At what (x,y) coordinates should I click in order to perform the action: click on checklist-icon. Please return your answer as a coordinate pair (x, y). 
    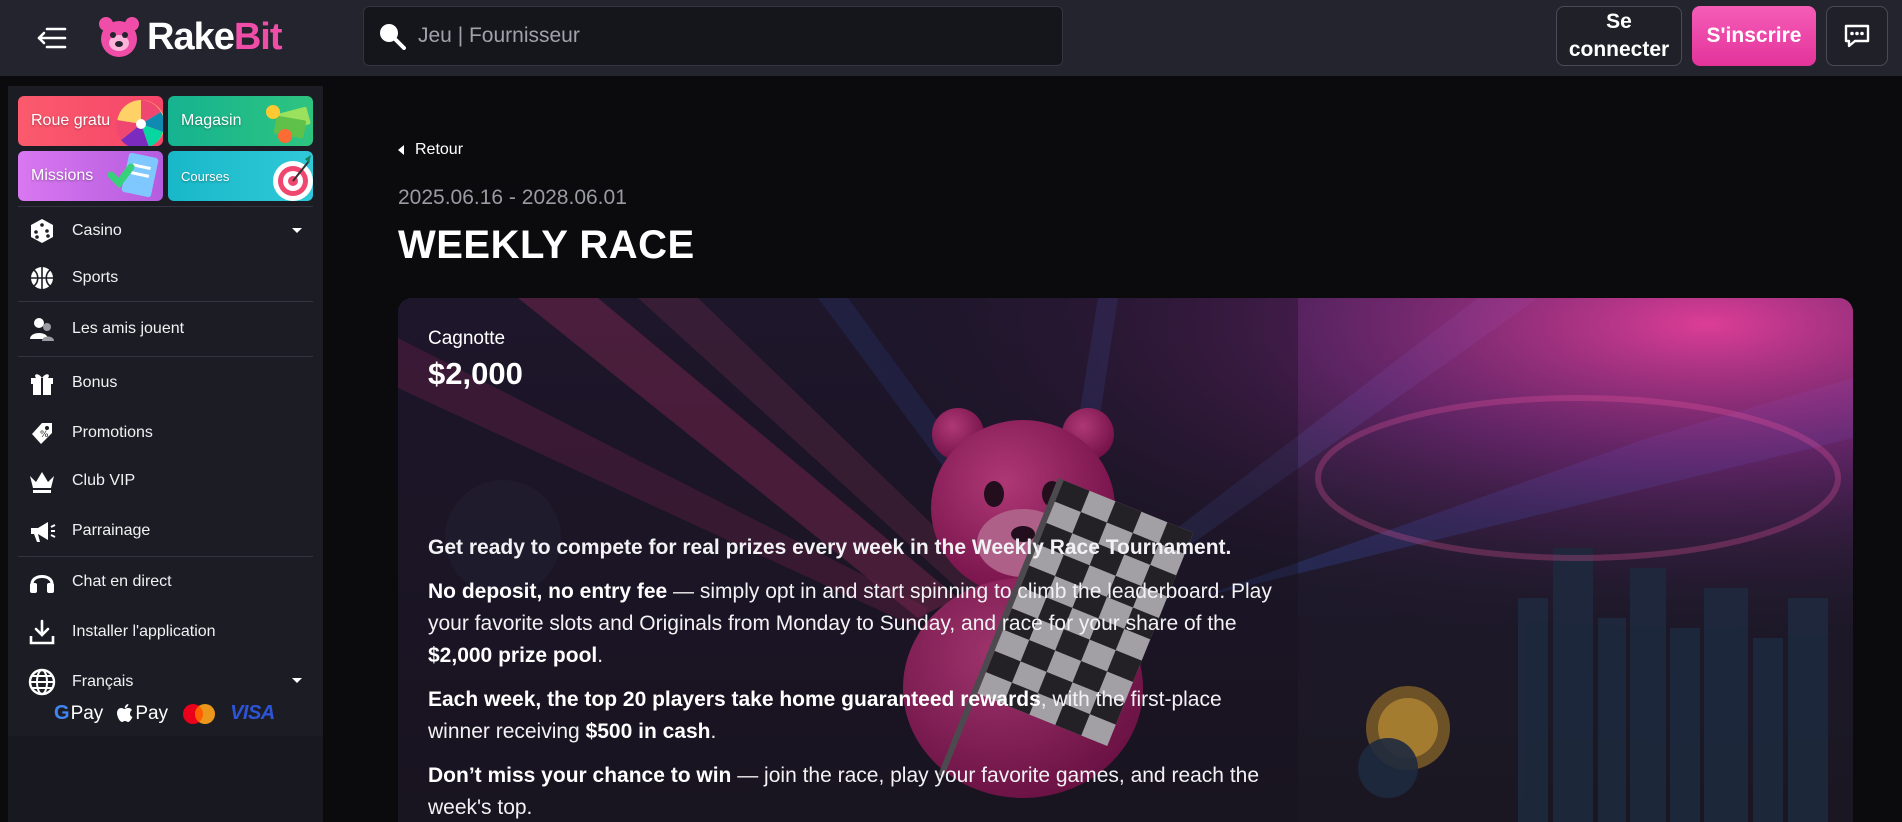
    Looking at the image, I should click on (133, 175).